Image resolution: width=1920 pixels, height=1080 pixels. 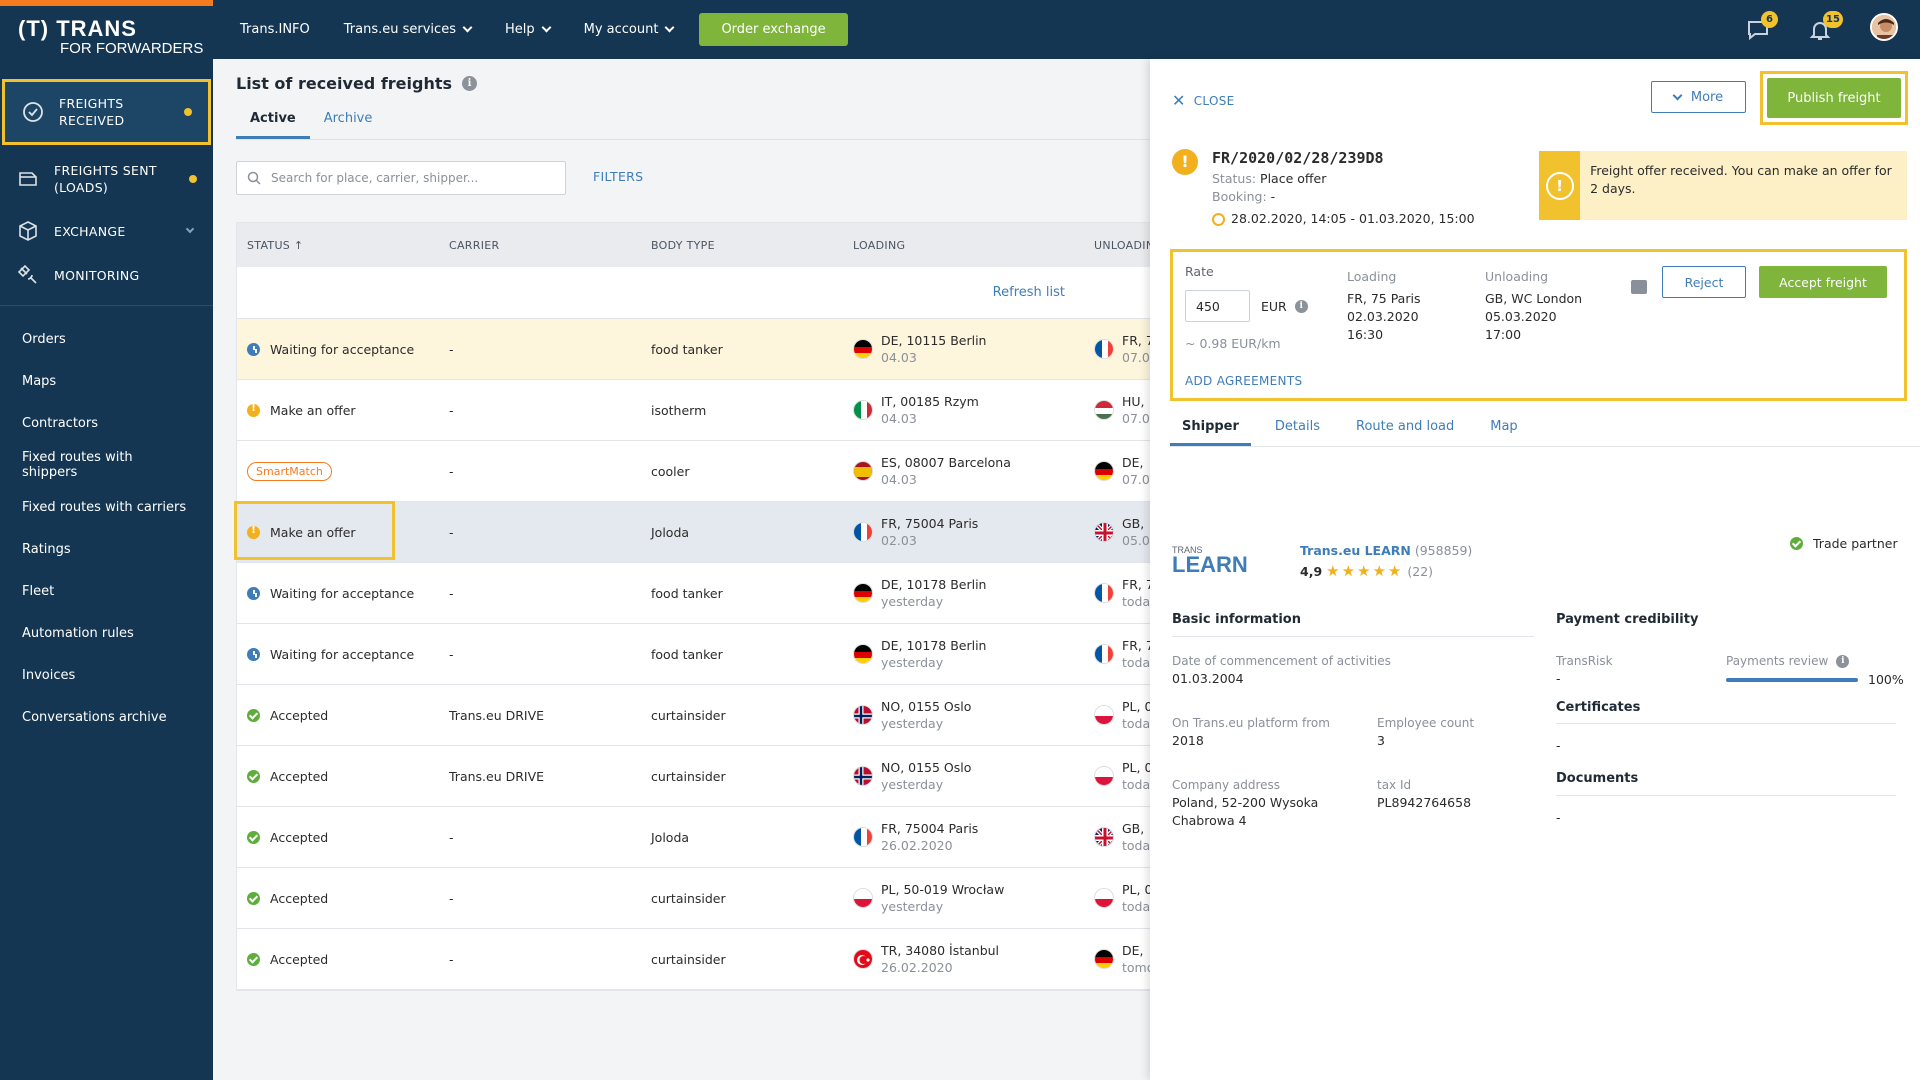 I want to click on tab-map: Map, so click(x=1503, y=432).